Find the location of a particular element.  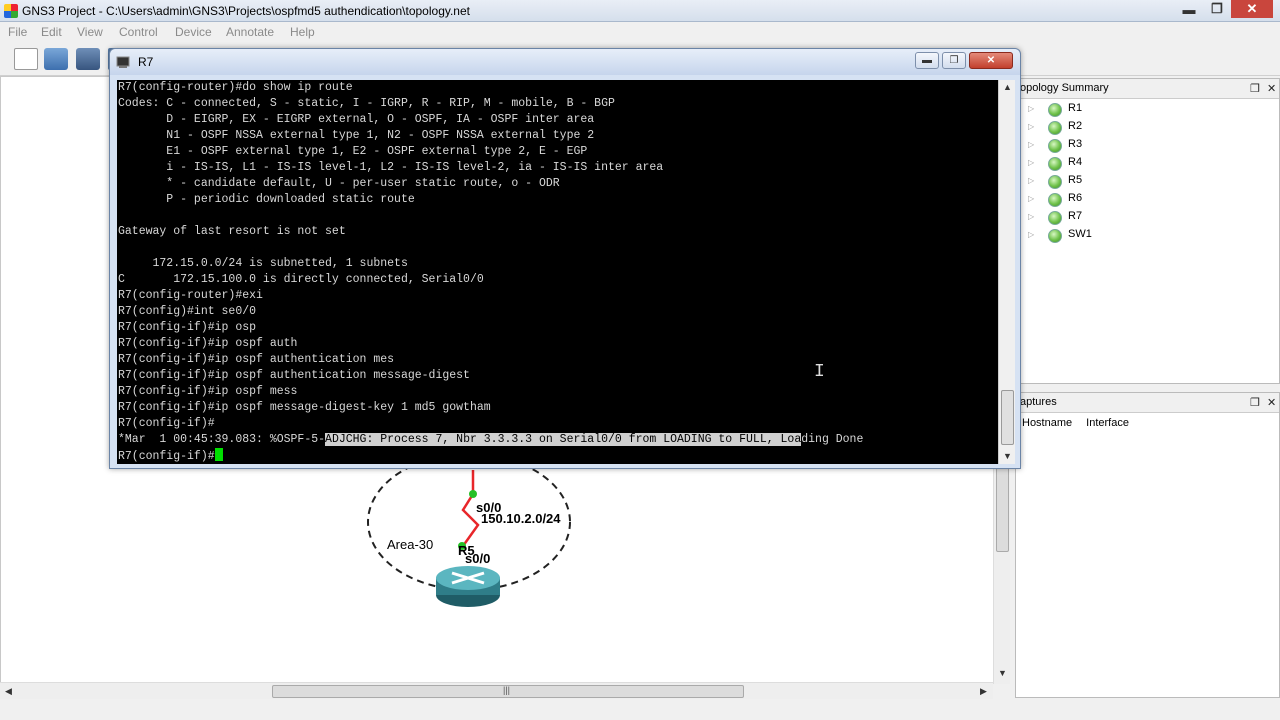

vertical-scroll-thumb is located at coordinates (1002, 507).